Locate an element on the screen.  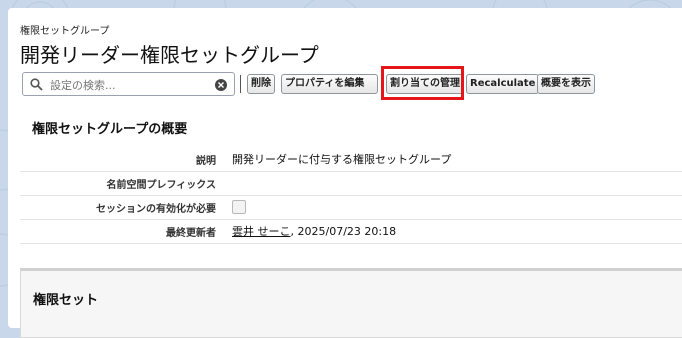
toolbar-separator is located at coordinates (240, 84).